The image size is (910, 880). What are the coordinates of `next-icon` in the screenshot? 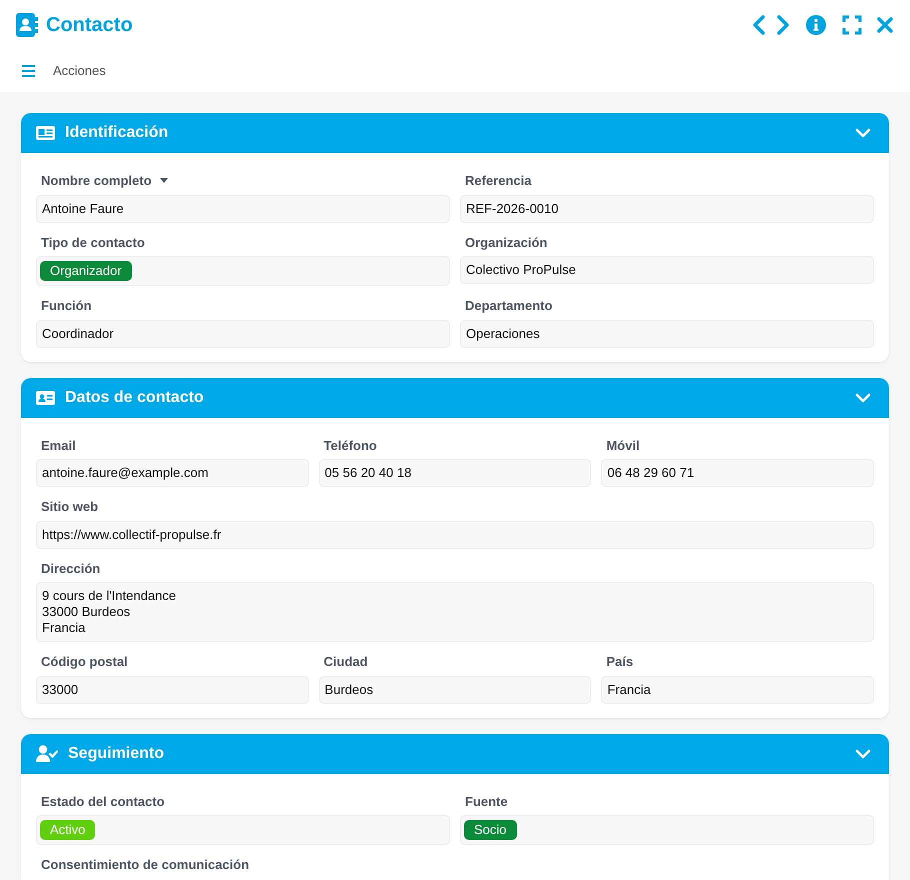 It's located at (783, 25).